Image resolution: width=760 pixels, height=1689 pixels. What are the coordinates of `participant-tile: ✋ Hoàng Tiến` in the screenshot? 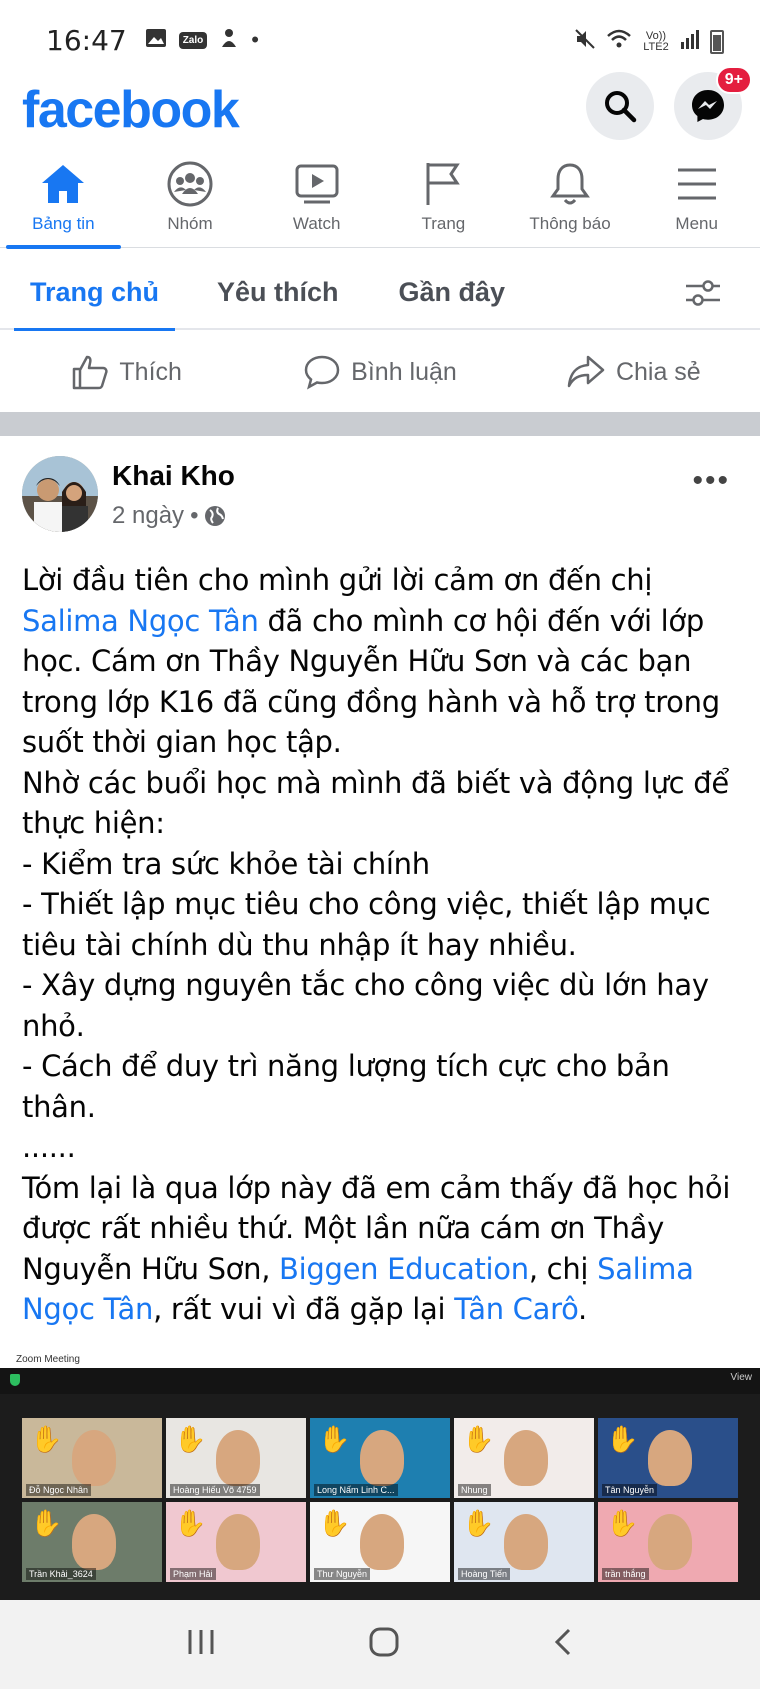 It's located at (524, 1542).